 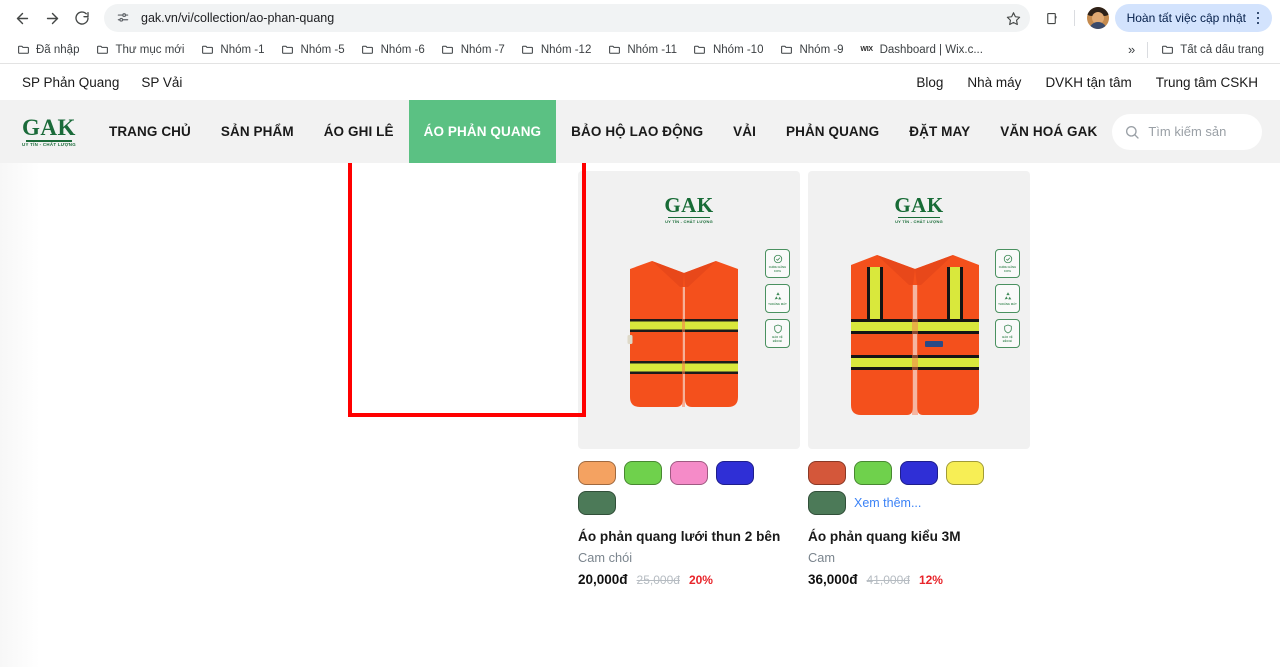 I want to click on bookmark-item: Nhóm -5, so click(x=313, y=50).